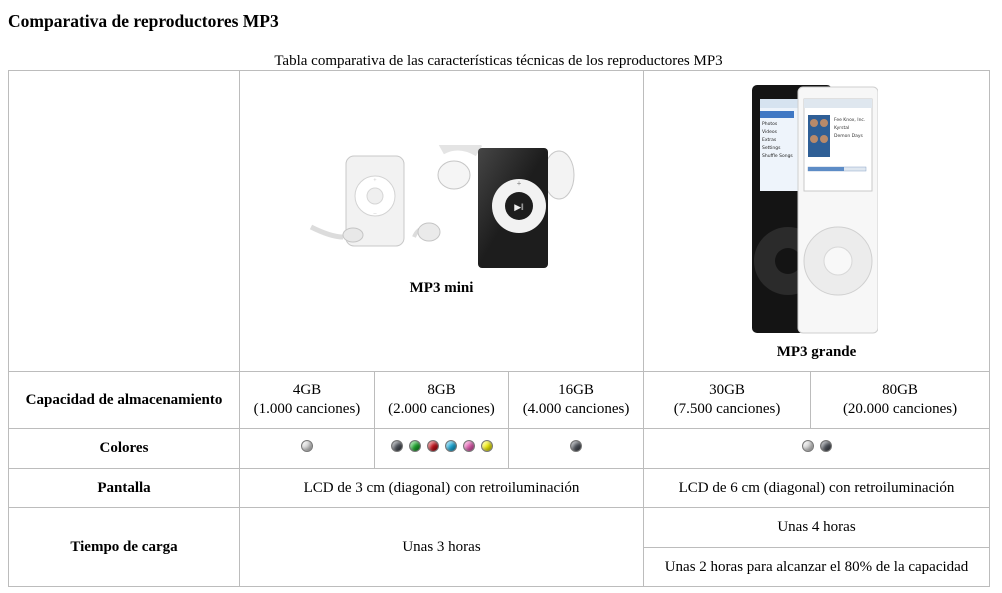 The width and height of the screenshot is (1002, 593). Describe the element at coordinates (727, 400) in the screenshot. I see `capacity-cell: 30GB (7.500 canciones)` at that location.